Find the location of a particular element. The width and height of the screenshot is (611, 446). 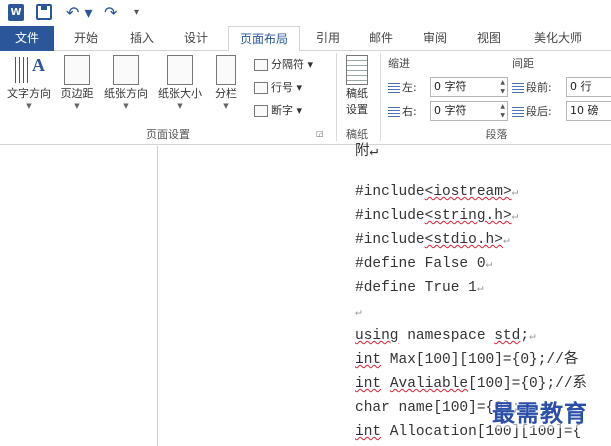

code-token: namespace is located at coordinates (446, 336).